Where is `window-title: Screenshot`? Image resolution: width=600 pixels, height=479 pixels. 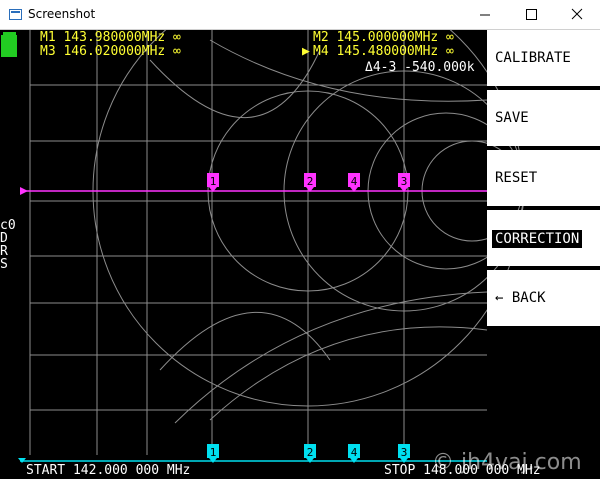
window-title: Screenshot is located at coordinates (62, 14).